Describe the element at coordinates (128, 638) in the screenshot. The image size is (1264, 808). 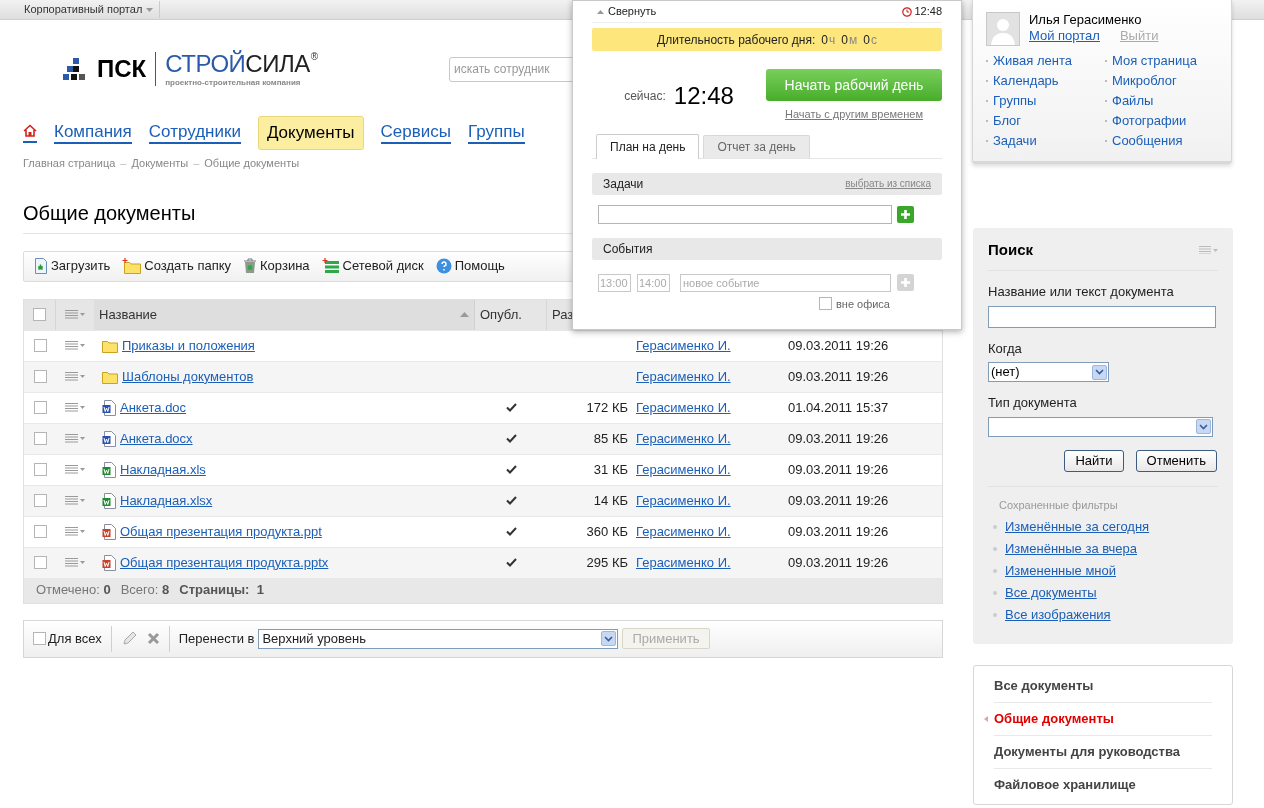
I see `pencil-icon` at that location.